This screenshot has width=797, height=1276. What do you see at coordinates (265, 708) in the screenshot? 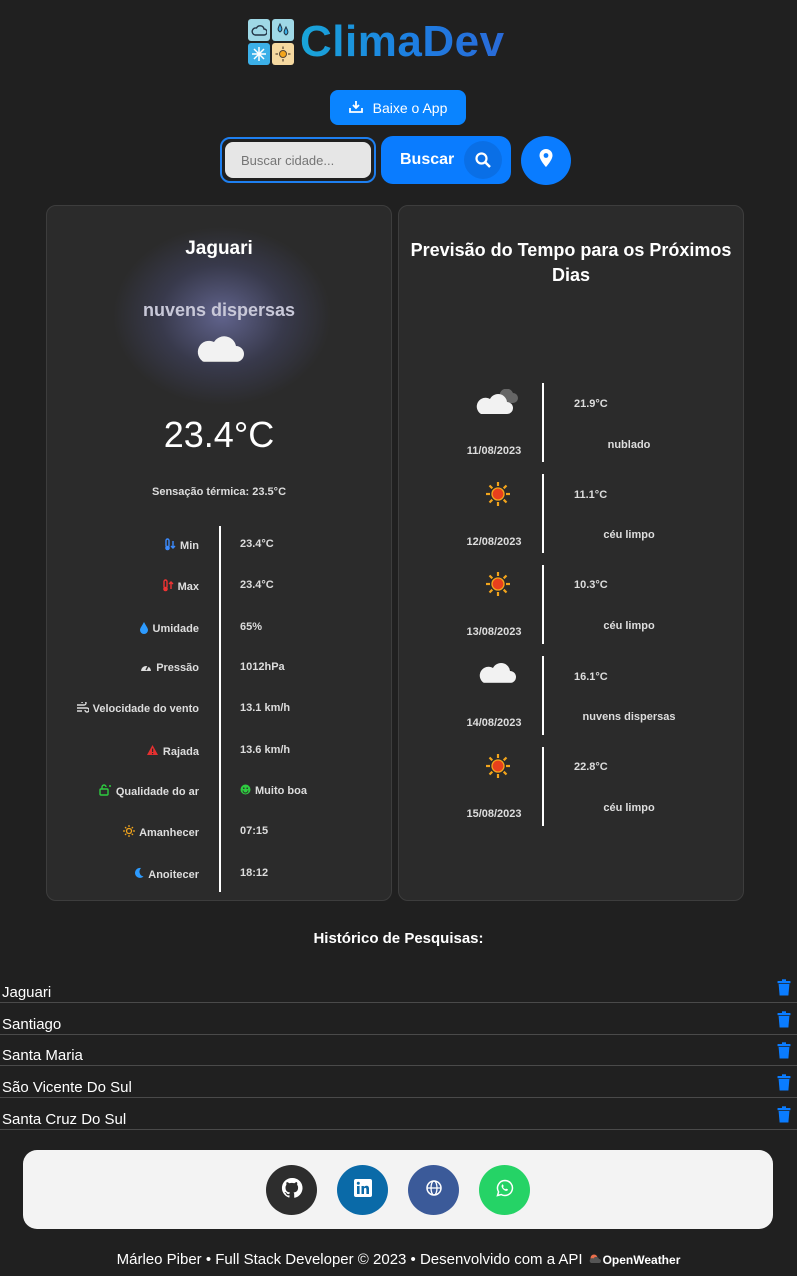
I see `stat-value: 13.1 km/h` at bounding box center [265, 708].